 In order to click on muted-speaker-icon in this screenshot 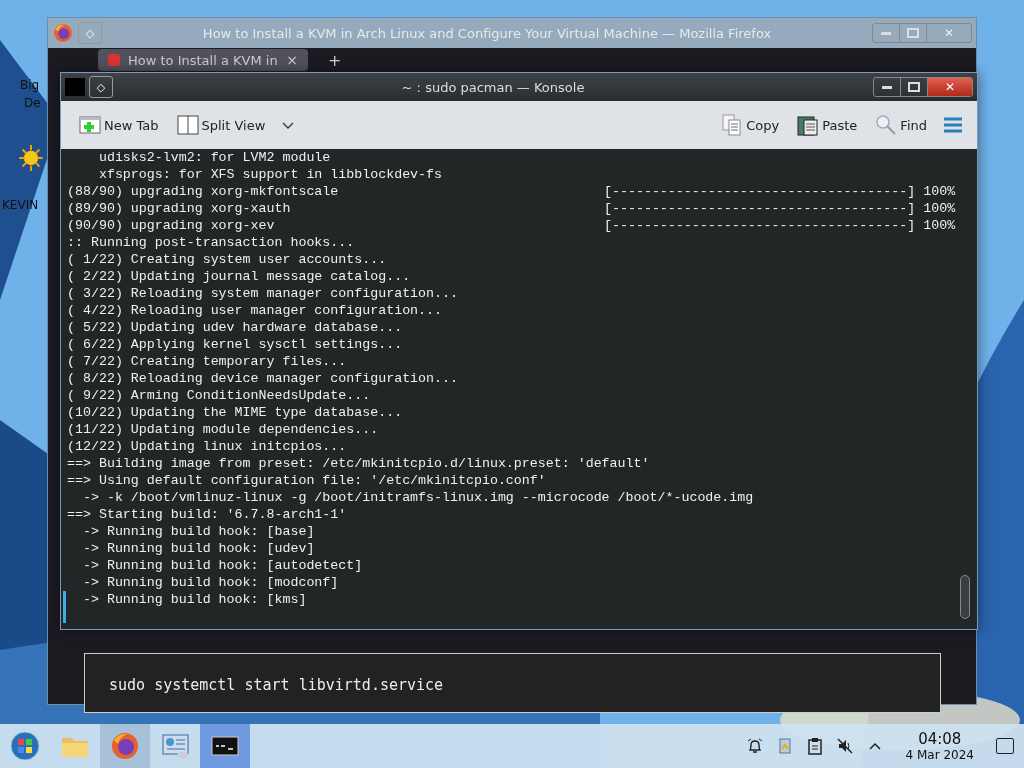, I will do `click(844, 746)`.